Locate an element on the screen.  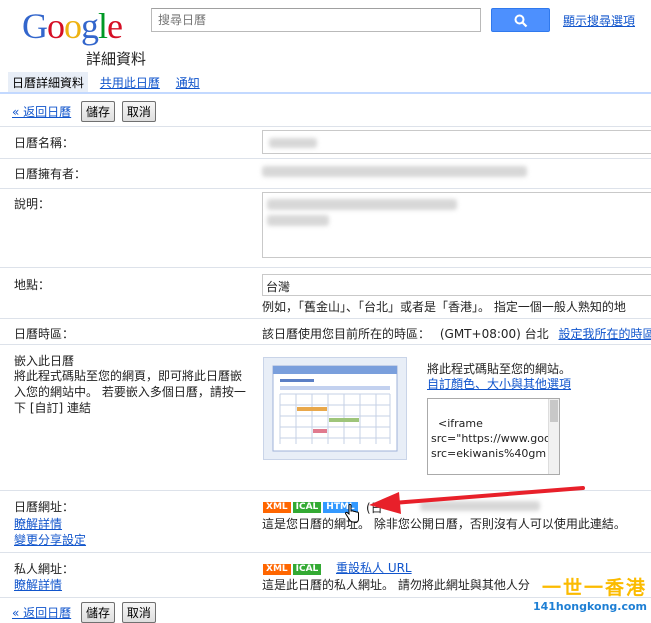
private-address-label: 私人網址： is located at coordinates (44, 569).